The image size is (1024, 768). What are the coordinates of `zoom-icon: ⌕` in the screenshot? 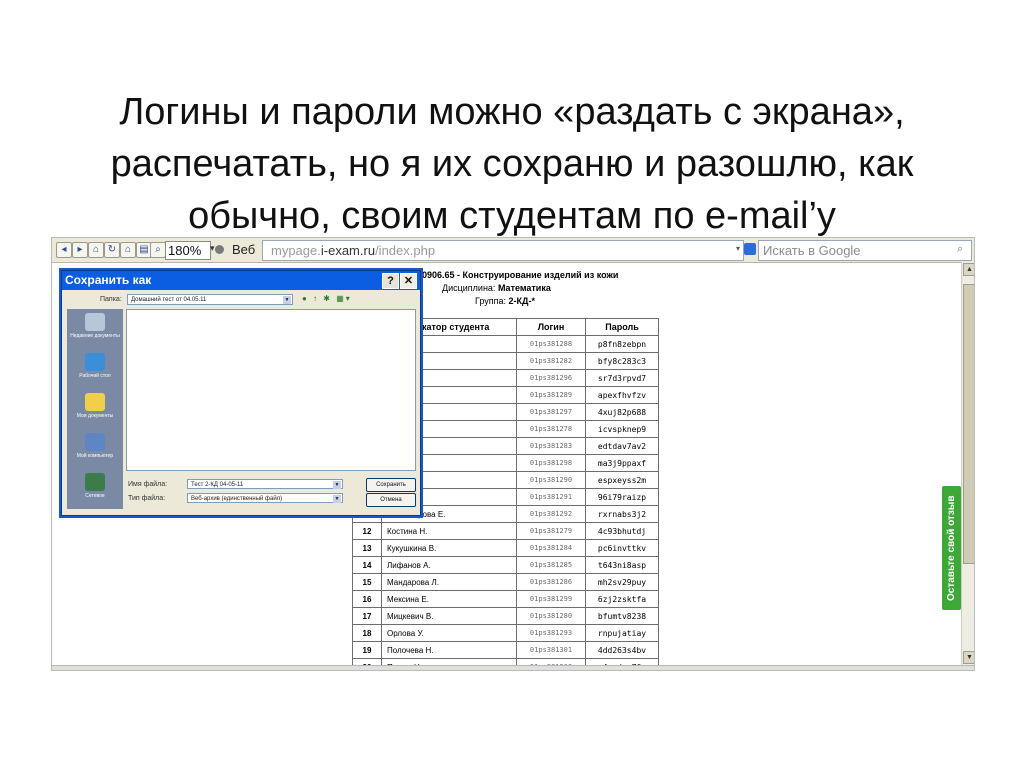 It's located at (158, 250).